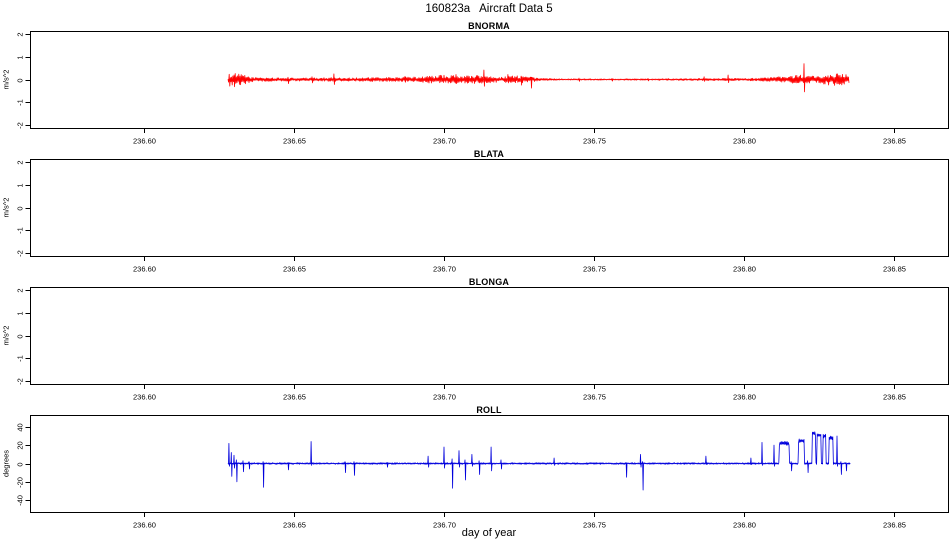  I want to click on x-axis-label: day of year, so click(489, 533).